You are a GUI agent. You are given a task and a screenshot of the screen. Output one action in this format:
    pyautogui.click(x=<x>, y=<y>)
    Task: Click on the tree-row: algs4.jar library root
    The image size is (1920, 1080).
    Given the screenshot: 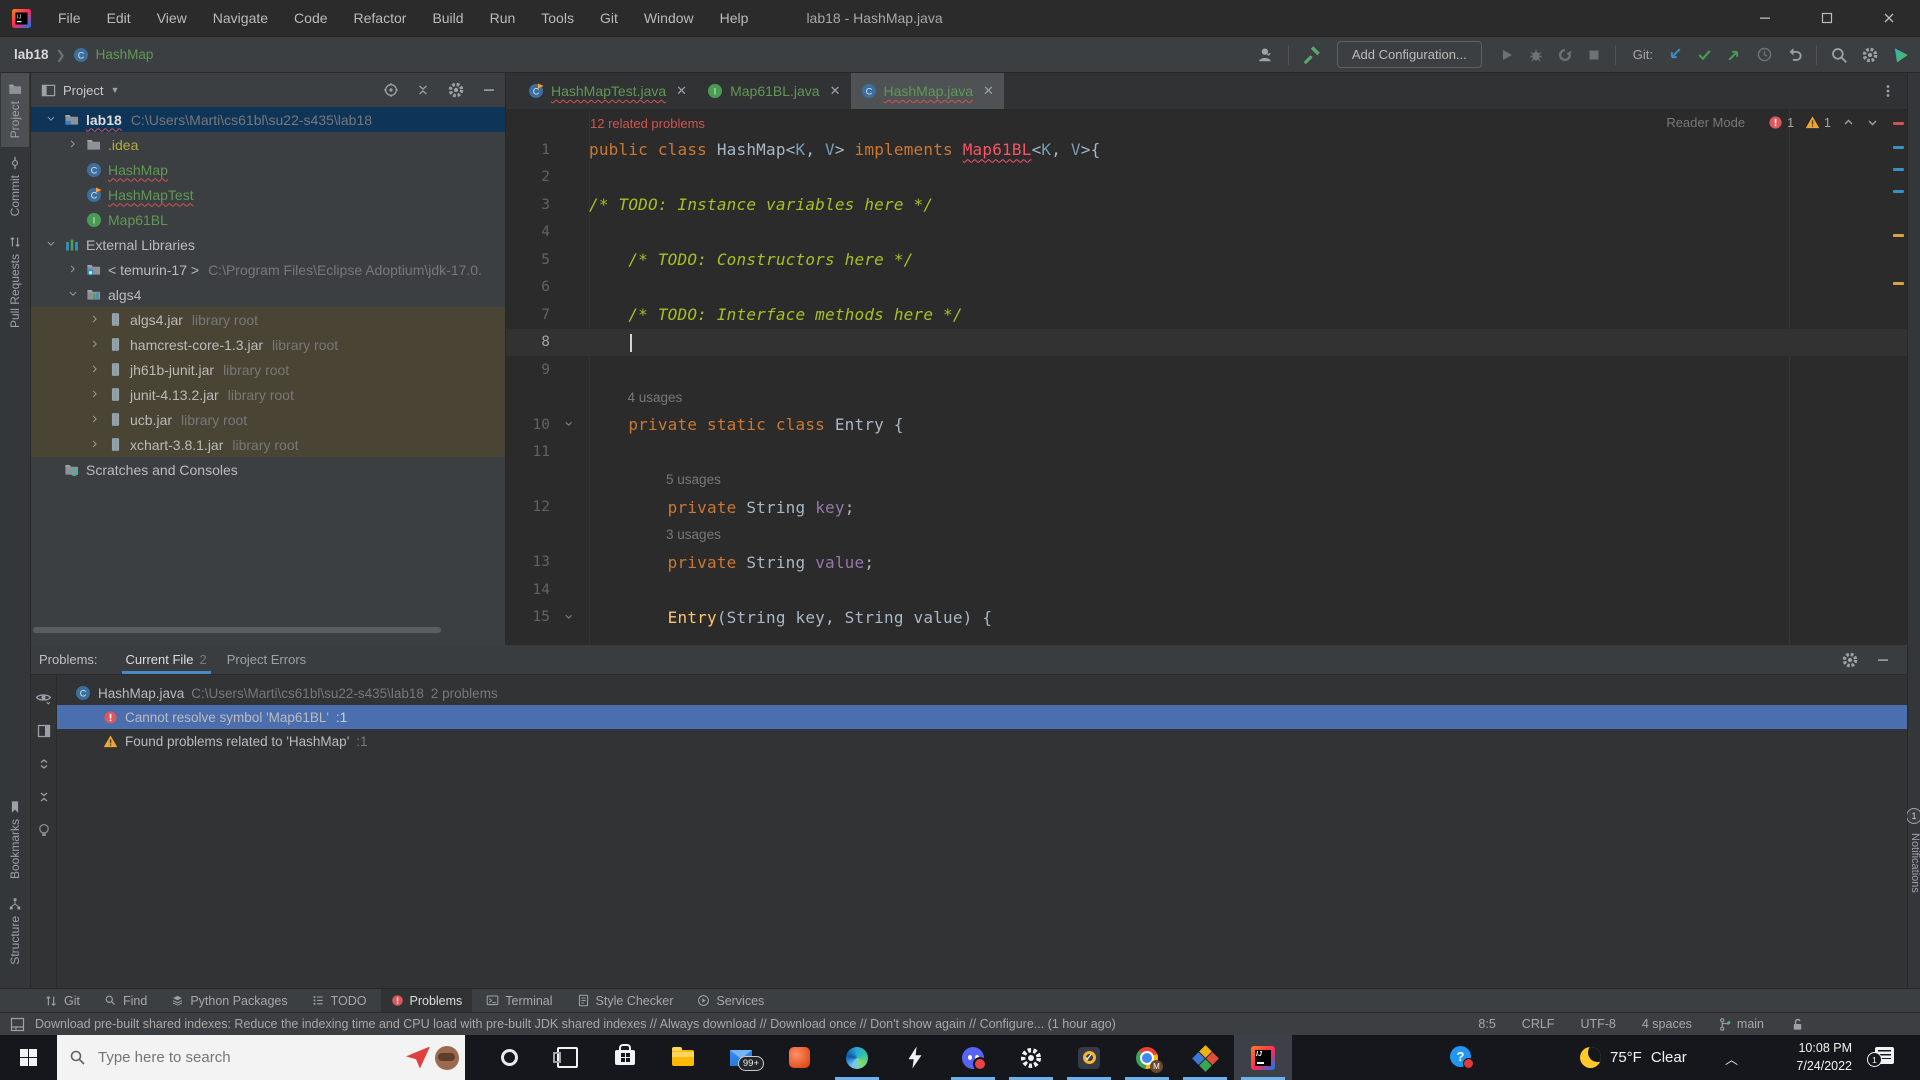 What is the action you would take?
    pyautogui.click(x=268, y=319)
    